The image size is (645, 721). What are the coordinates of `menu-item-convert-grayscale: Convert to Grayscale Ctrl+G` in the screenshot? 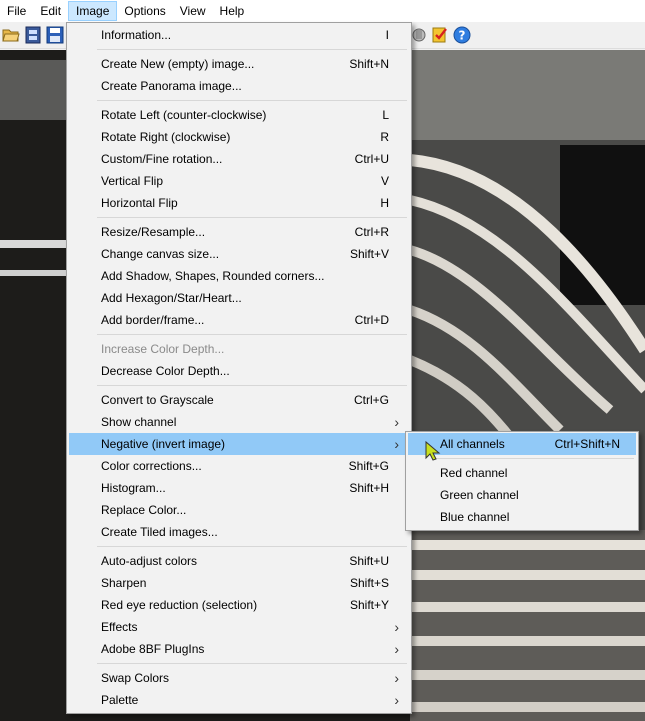 It's located at (239, 400).